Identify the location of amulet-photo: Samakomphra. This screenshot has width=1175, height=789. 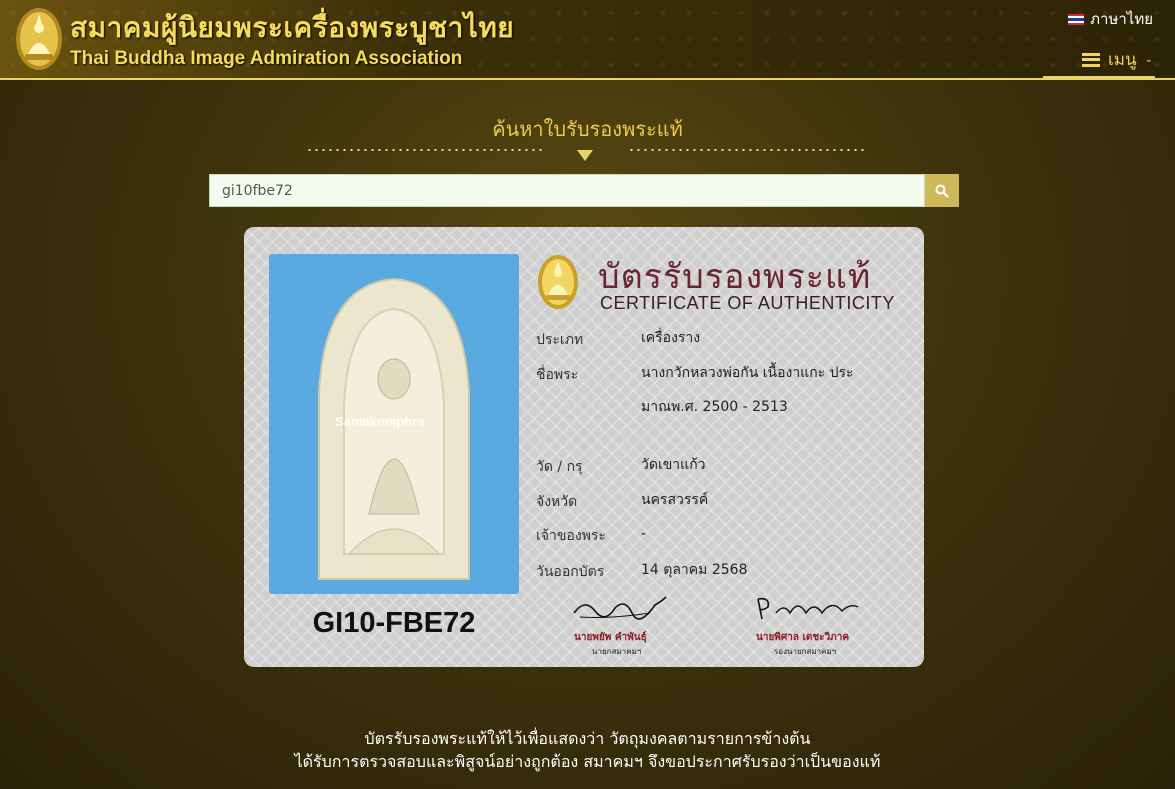
(394, 424).